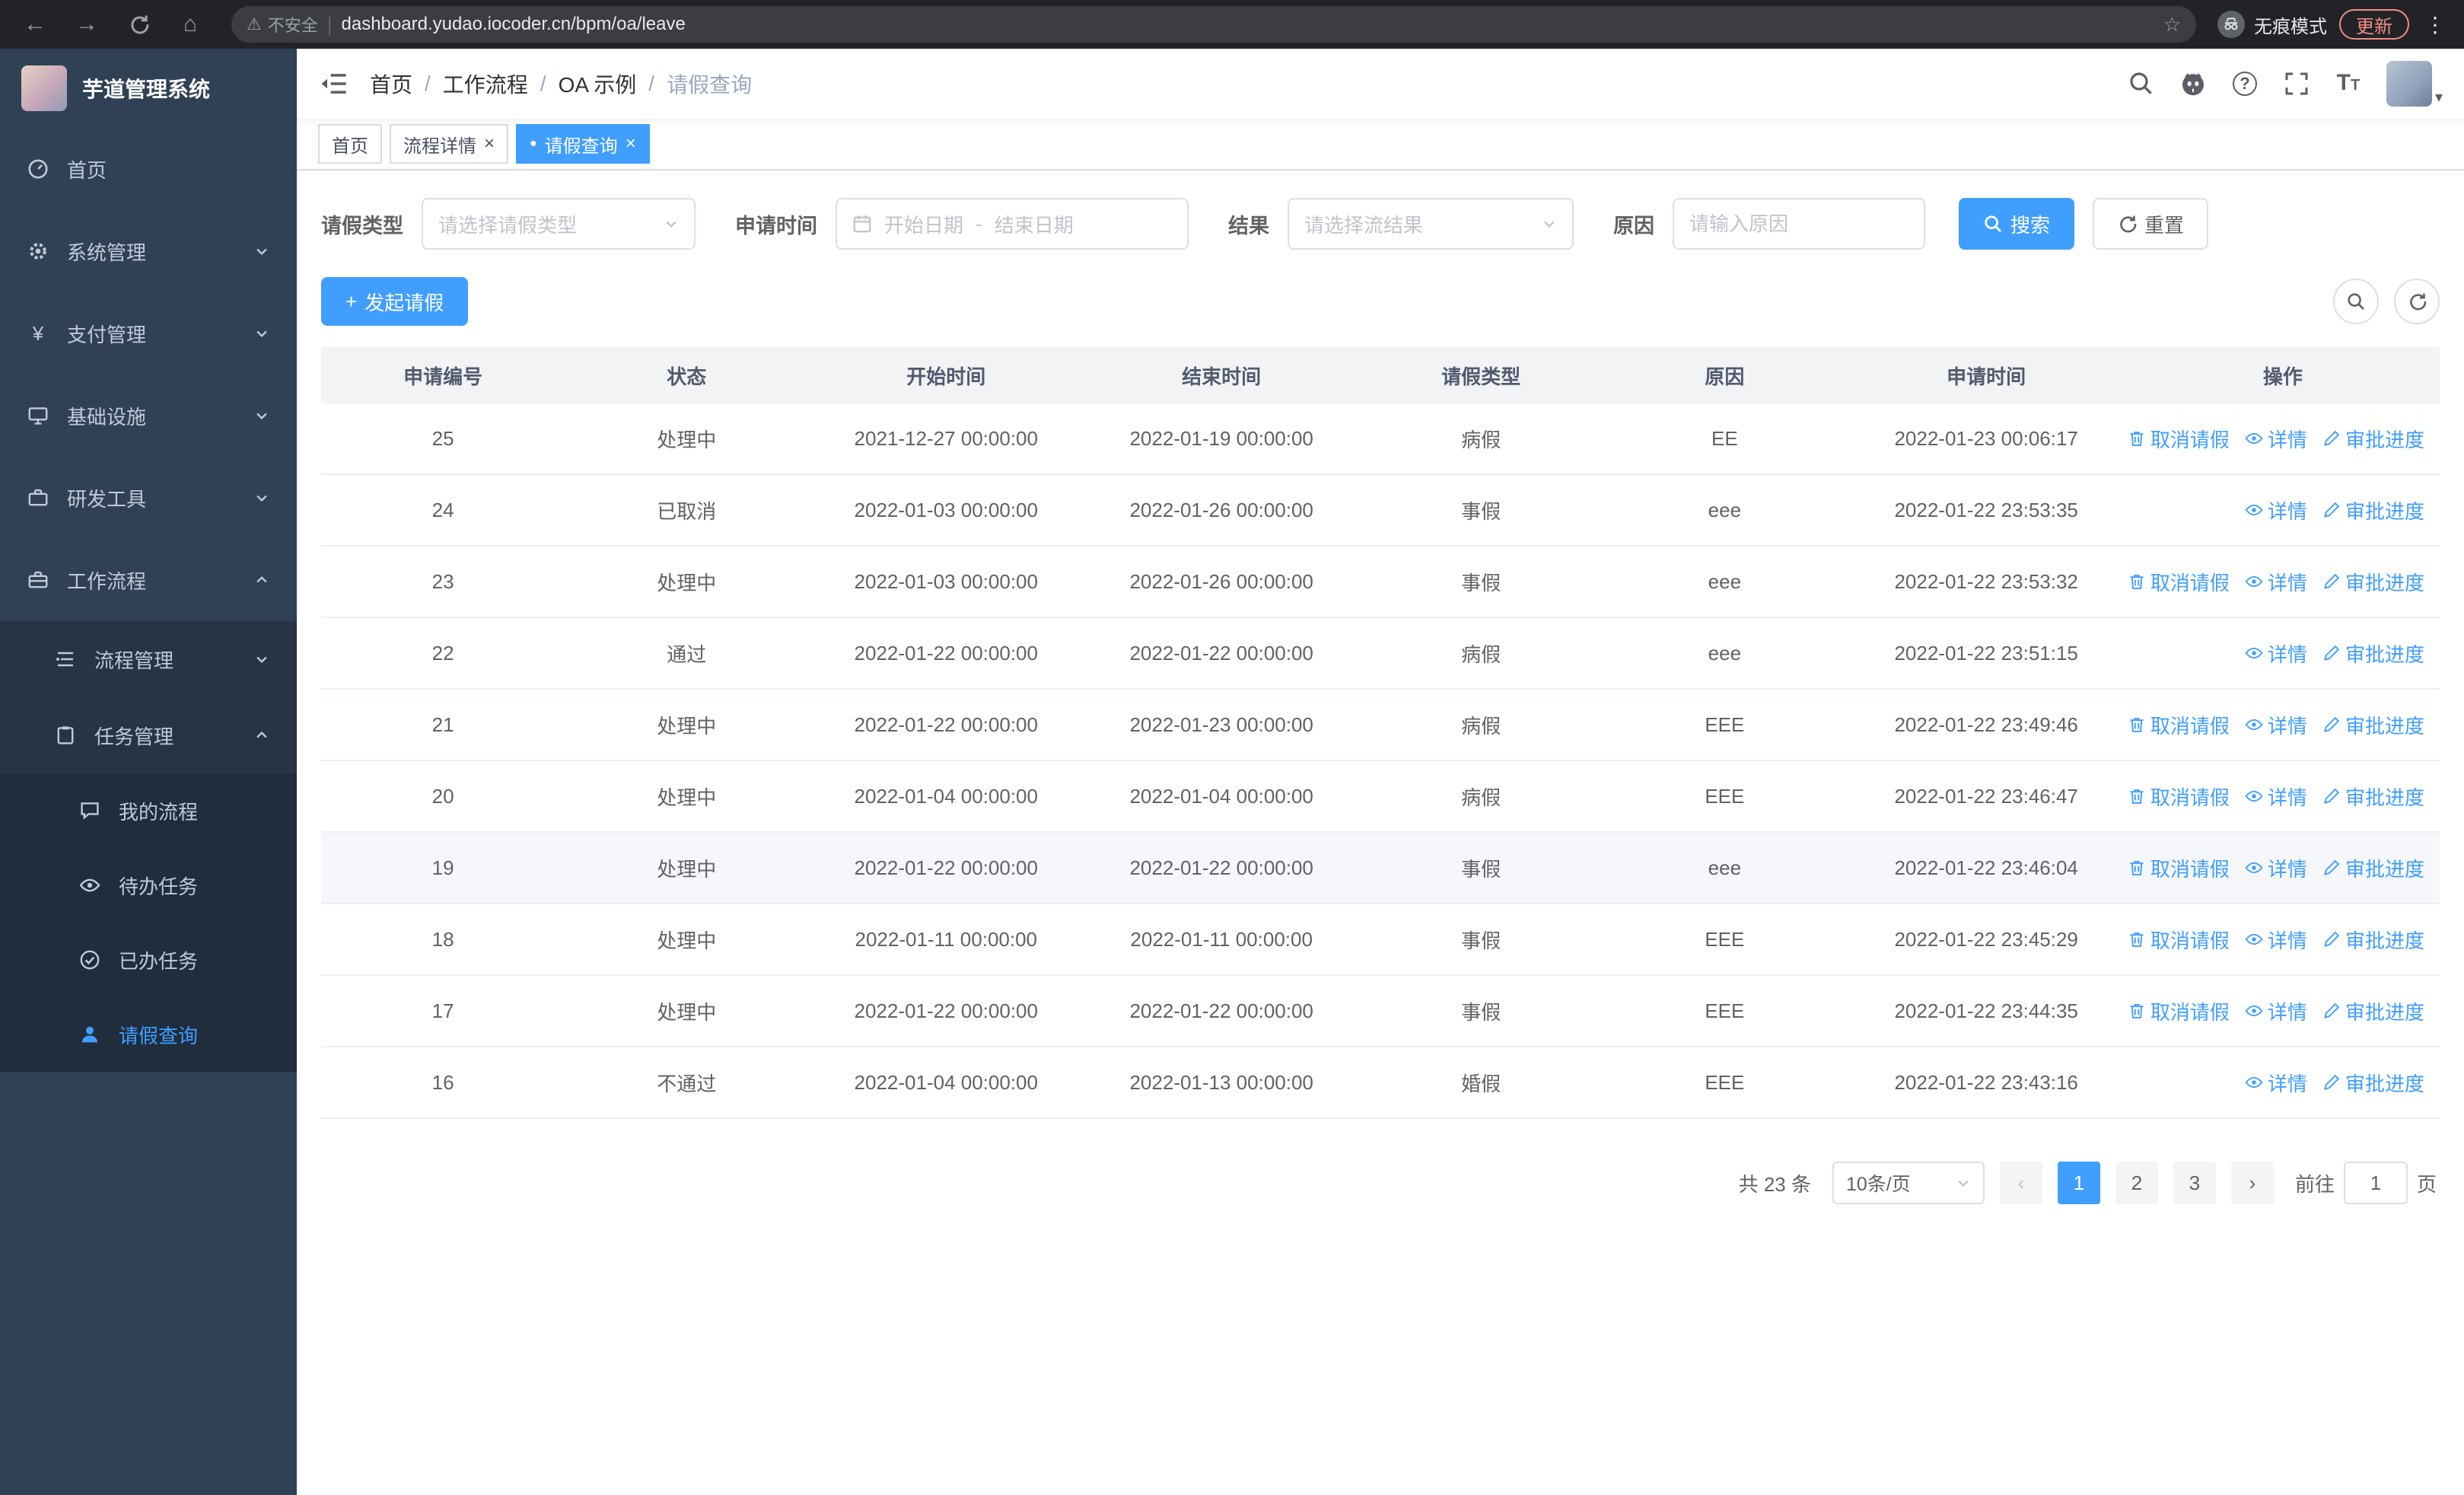 This screenshot has width=2464, height=1495. What do you see at coordinates (261, 333) in the screenshot?
I see `chevron-down-icon` at bounding box center [261, 333].